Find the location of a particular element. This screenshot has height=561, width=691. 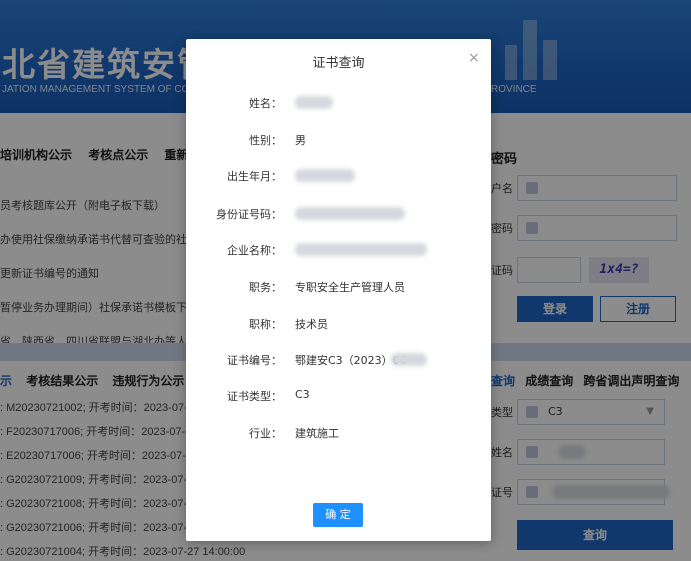

field-title: 职称： 技术员 is located at coordinates (338, 325).